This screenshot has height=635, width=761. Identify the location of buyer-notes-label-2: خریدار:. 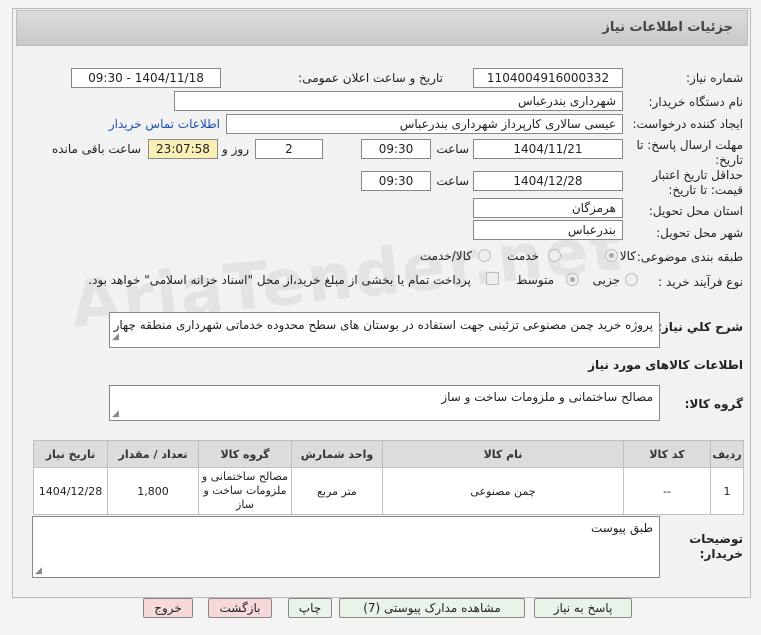
(721, 554).